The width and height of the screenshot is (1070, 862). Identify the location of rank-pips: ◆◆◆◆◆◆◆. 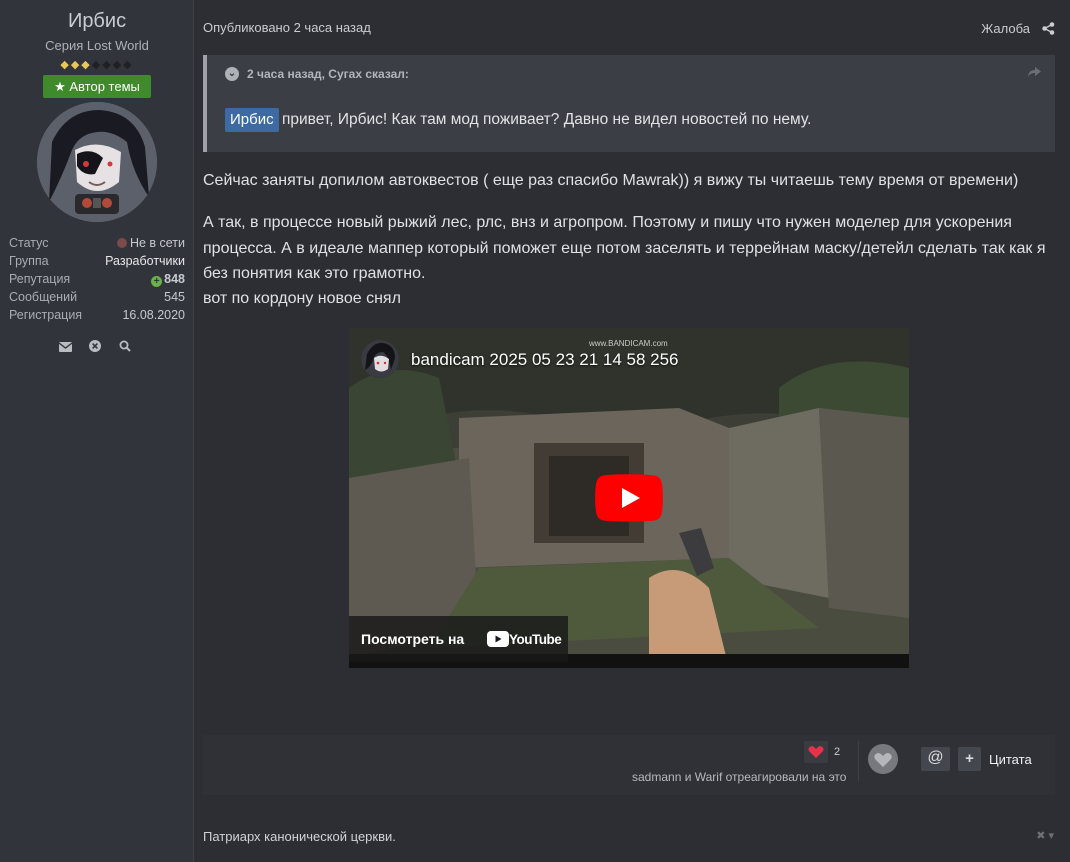
(97, 64).